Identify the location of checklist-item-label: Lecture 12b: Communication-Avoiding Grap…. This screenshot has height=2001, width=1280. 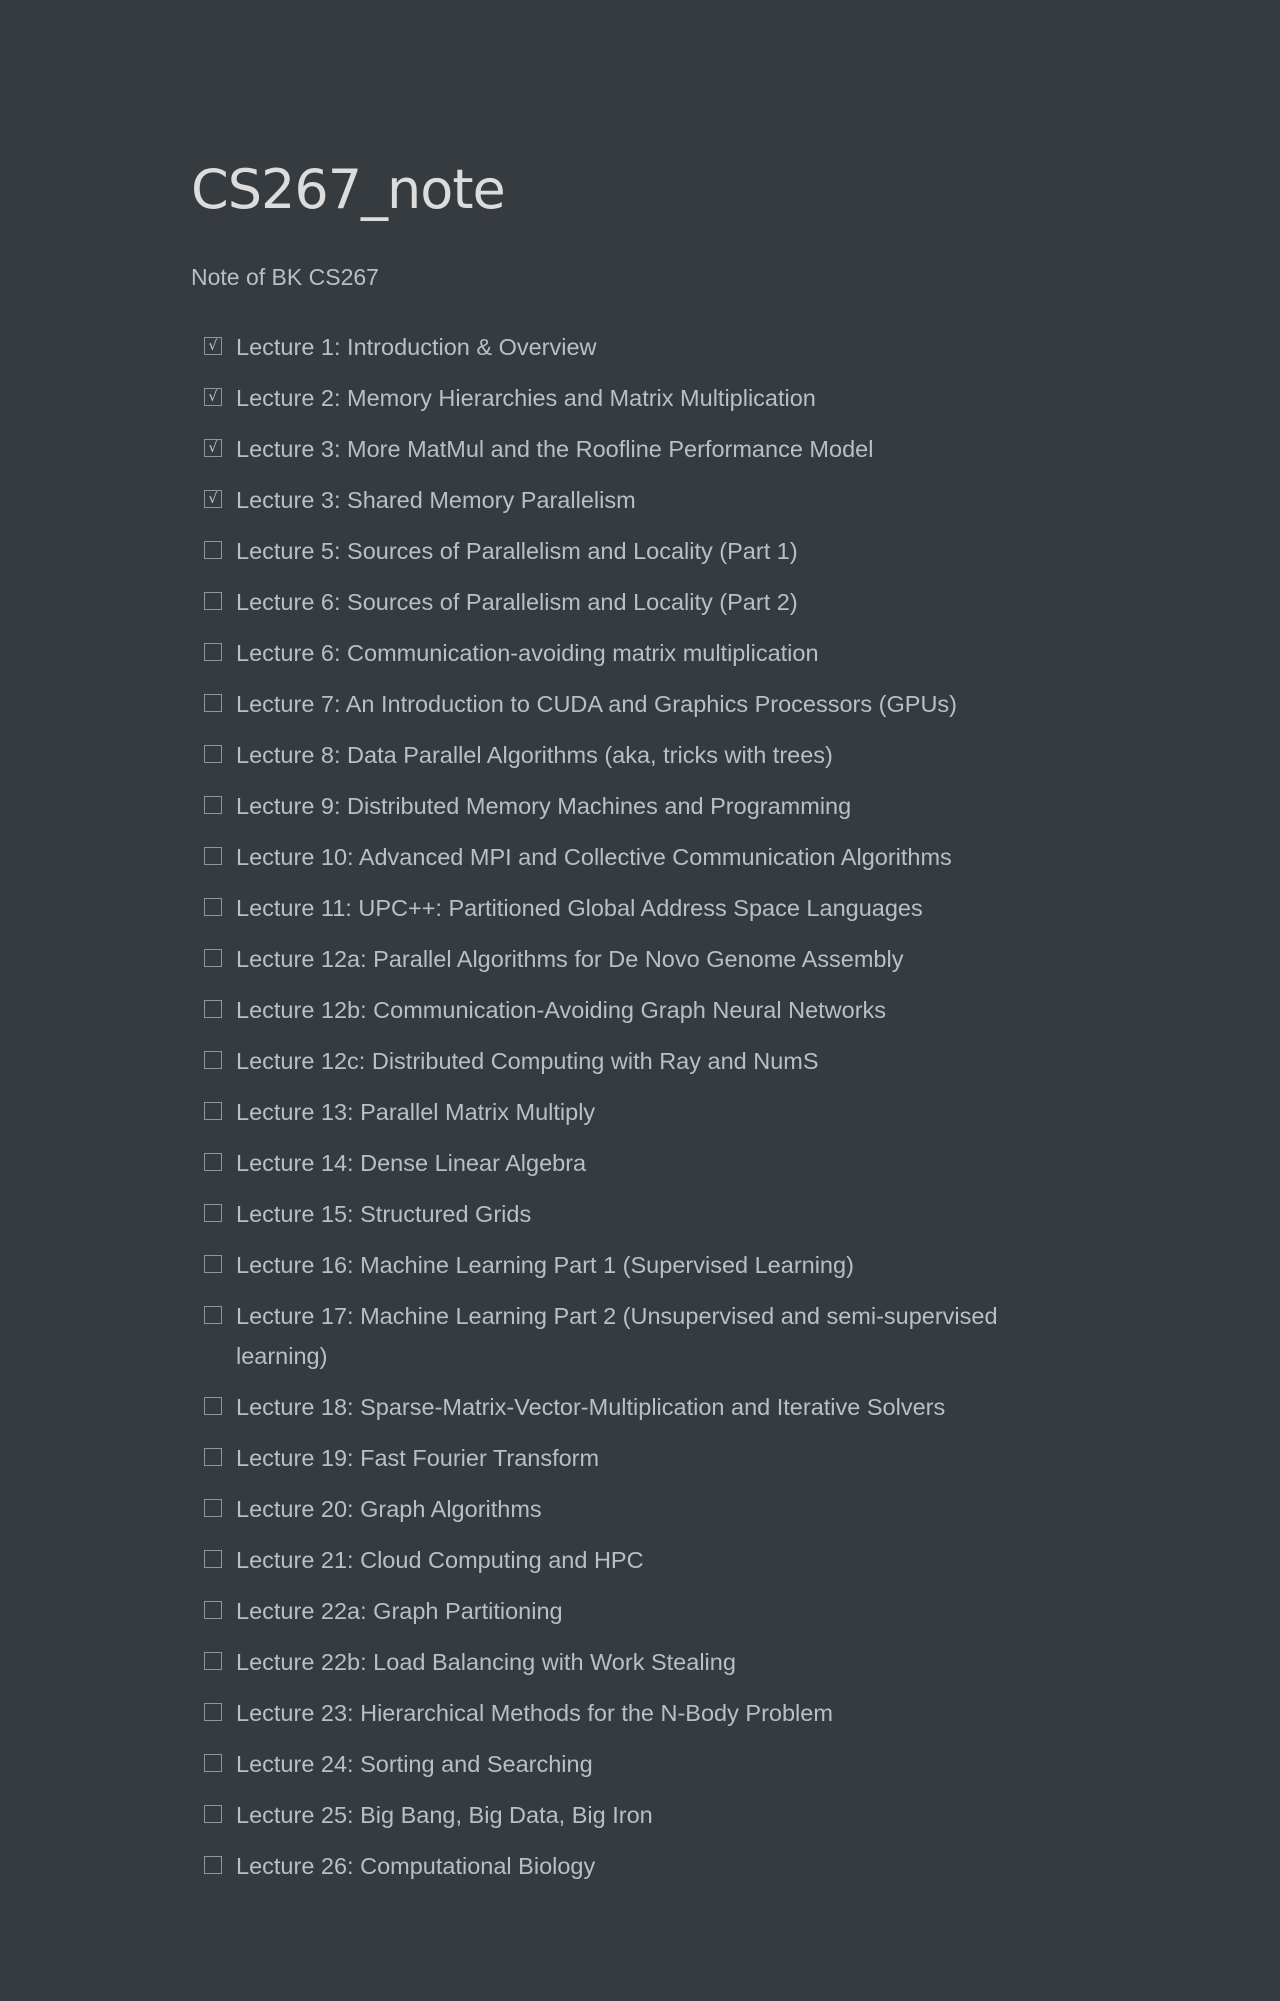
(561, 1010).